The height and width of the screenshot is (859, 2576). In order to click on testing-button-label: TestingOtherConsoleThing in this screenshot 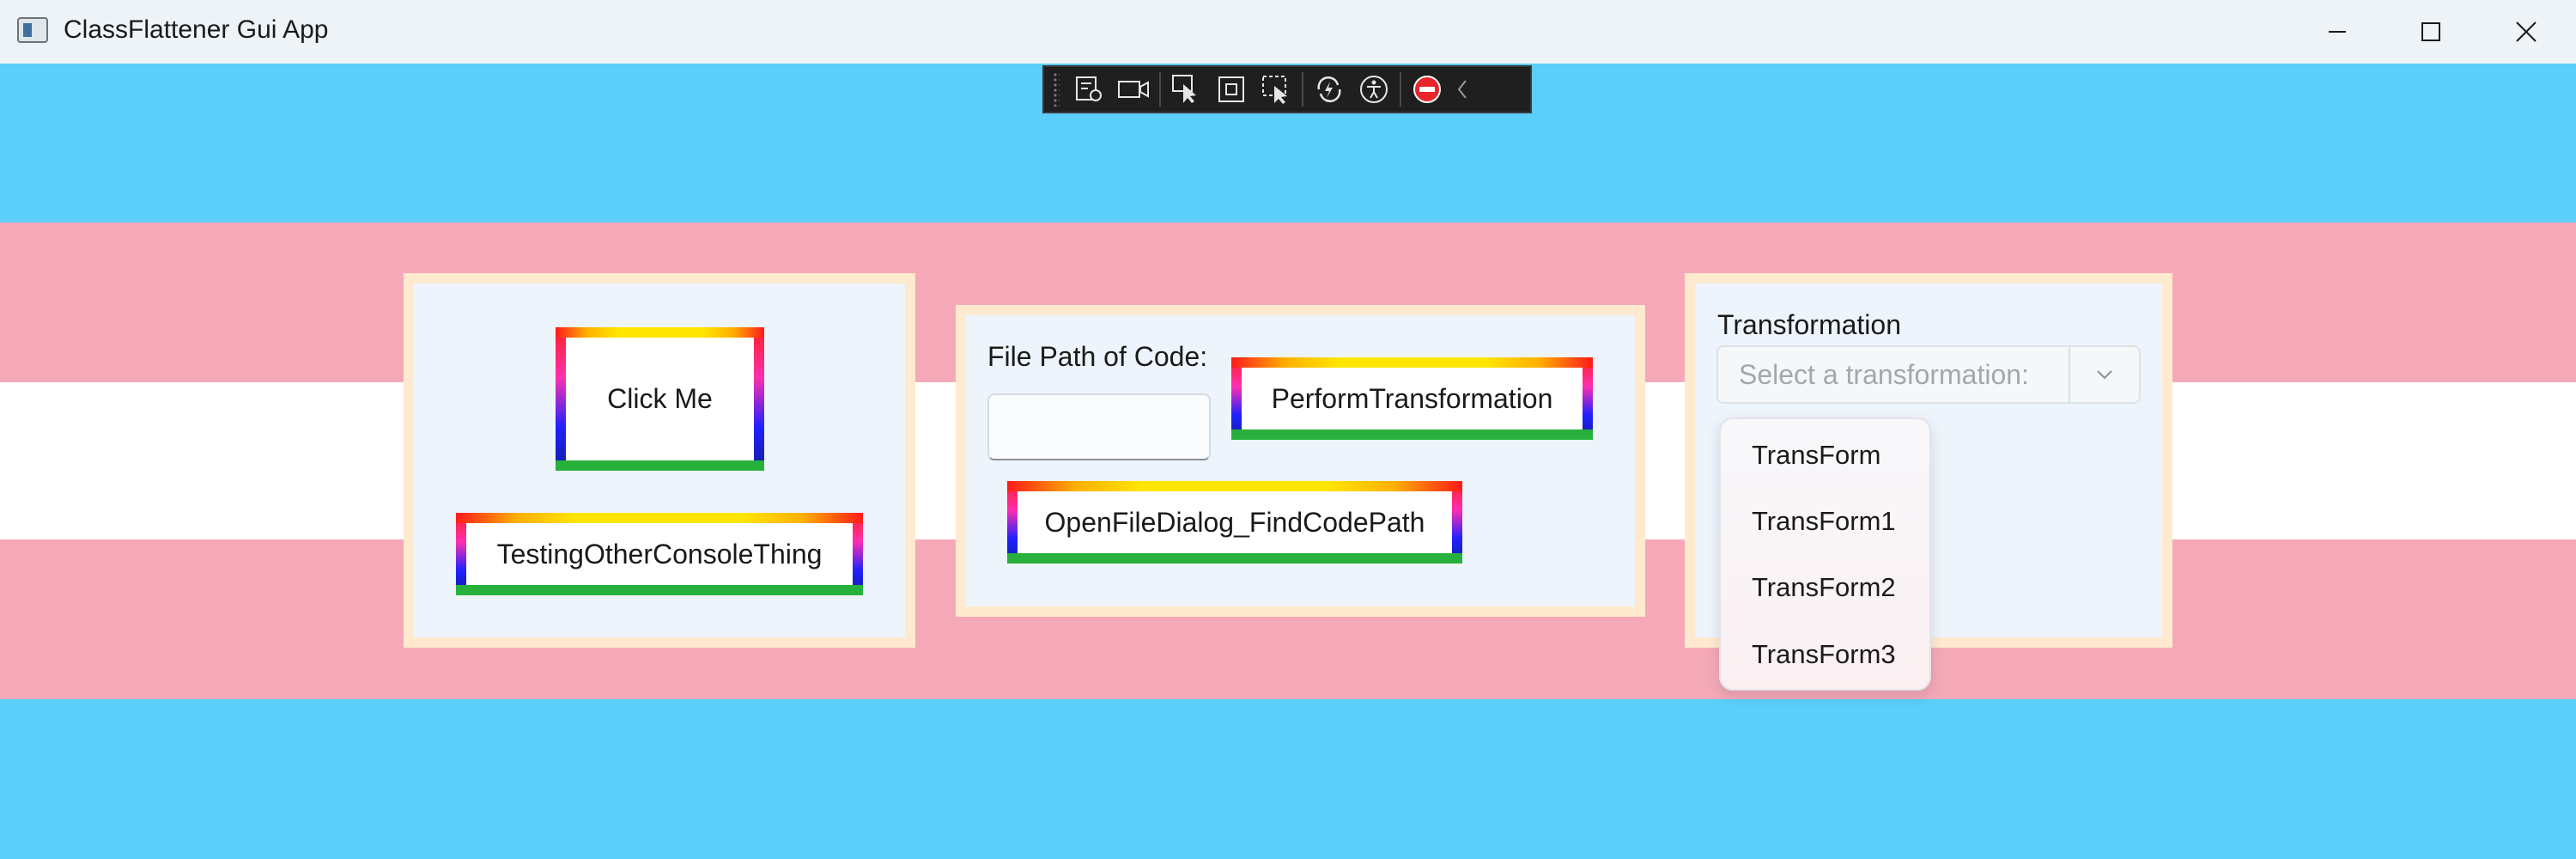, I will do `click(660, 554)`.